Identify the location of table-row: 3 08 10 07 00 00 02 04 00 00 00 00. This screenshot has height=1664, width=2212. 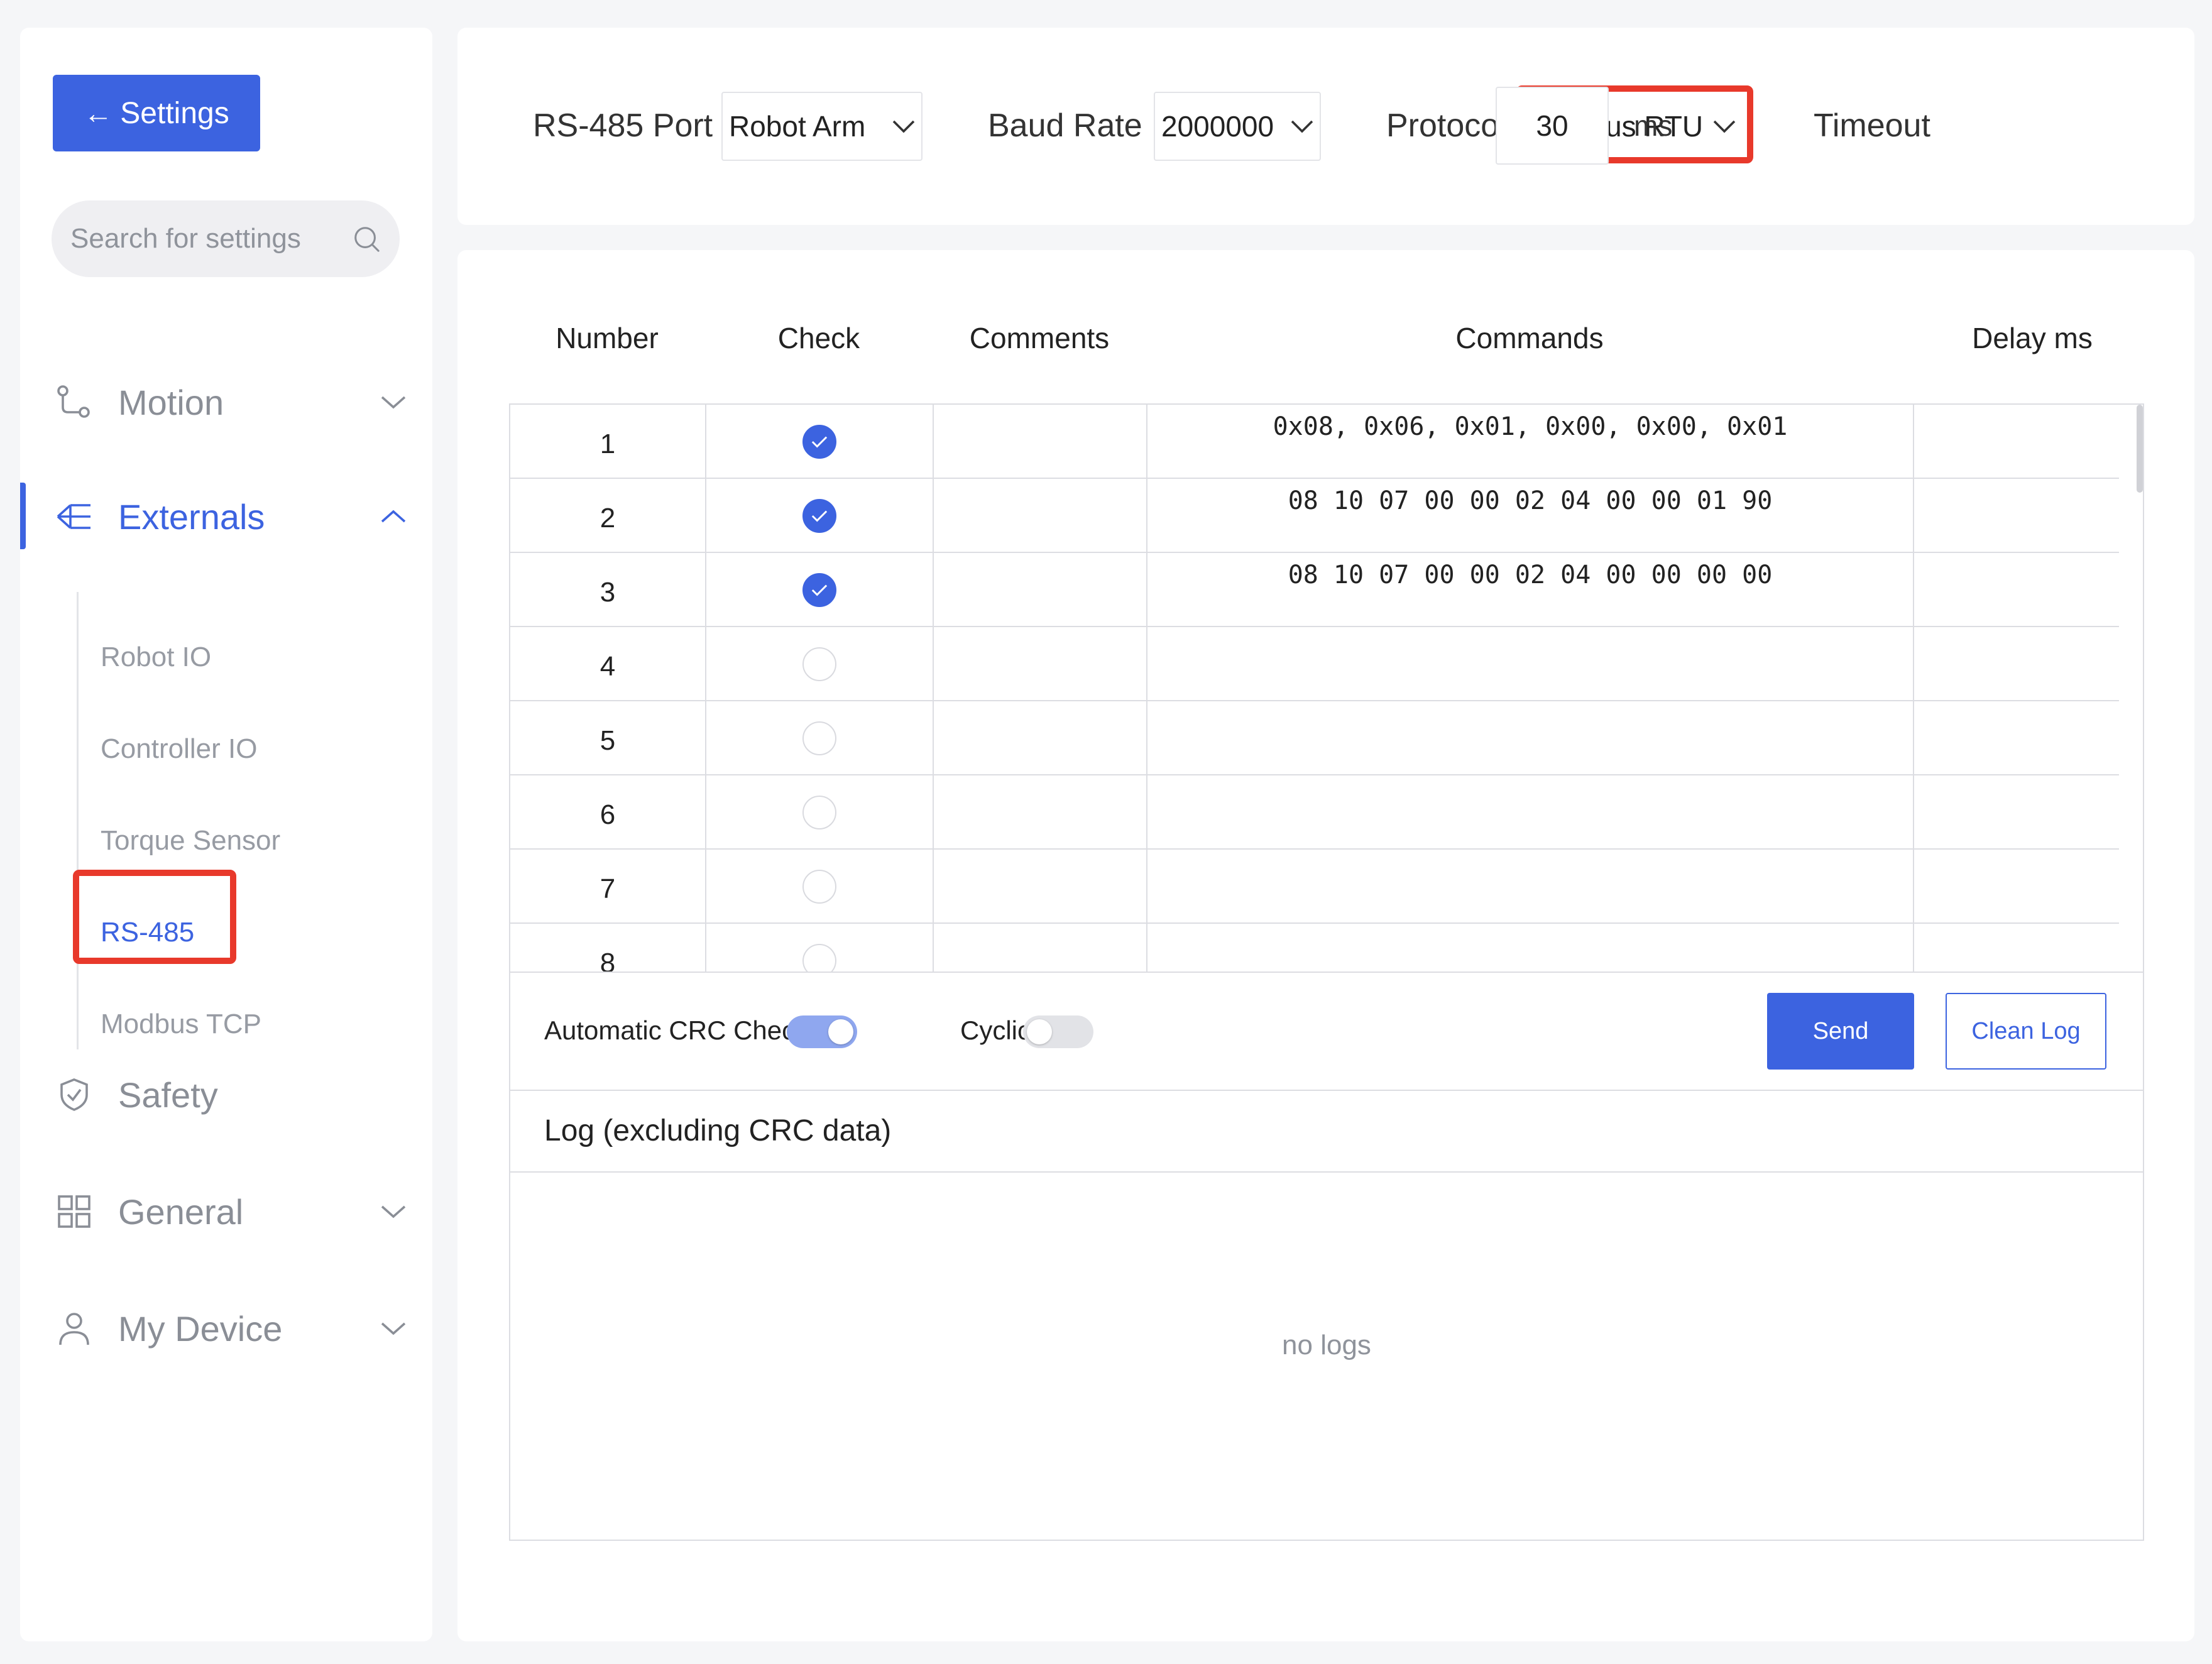
(1314, 590).